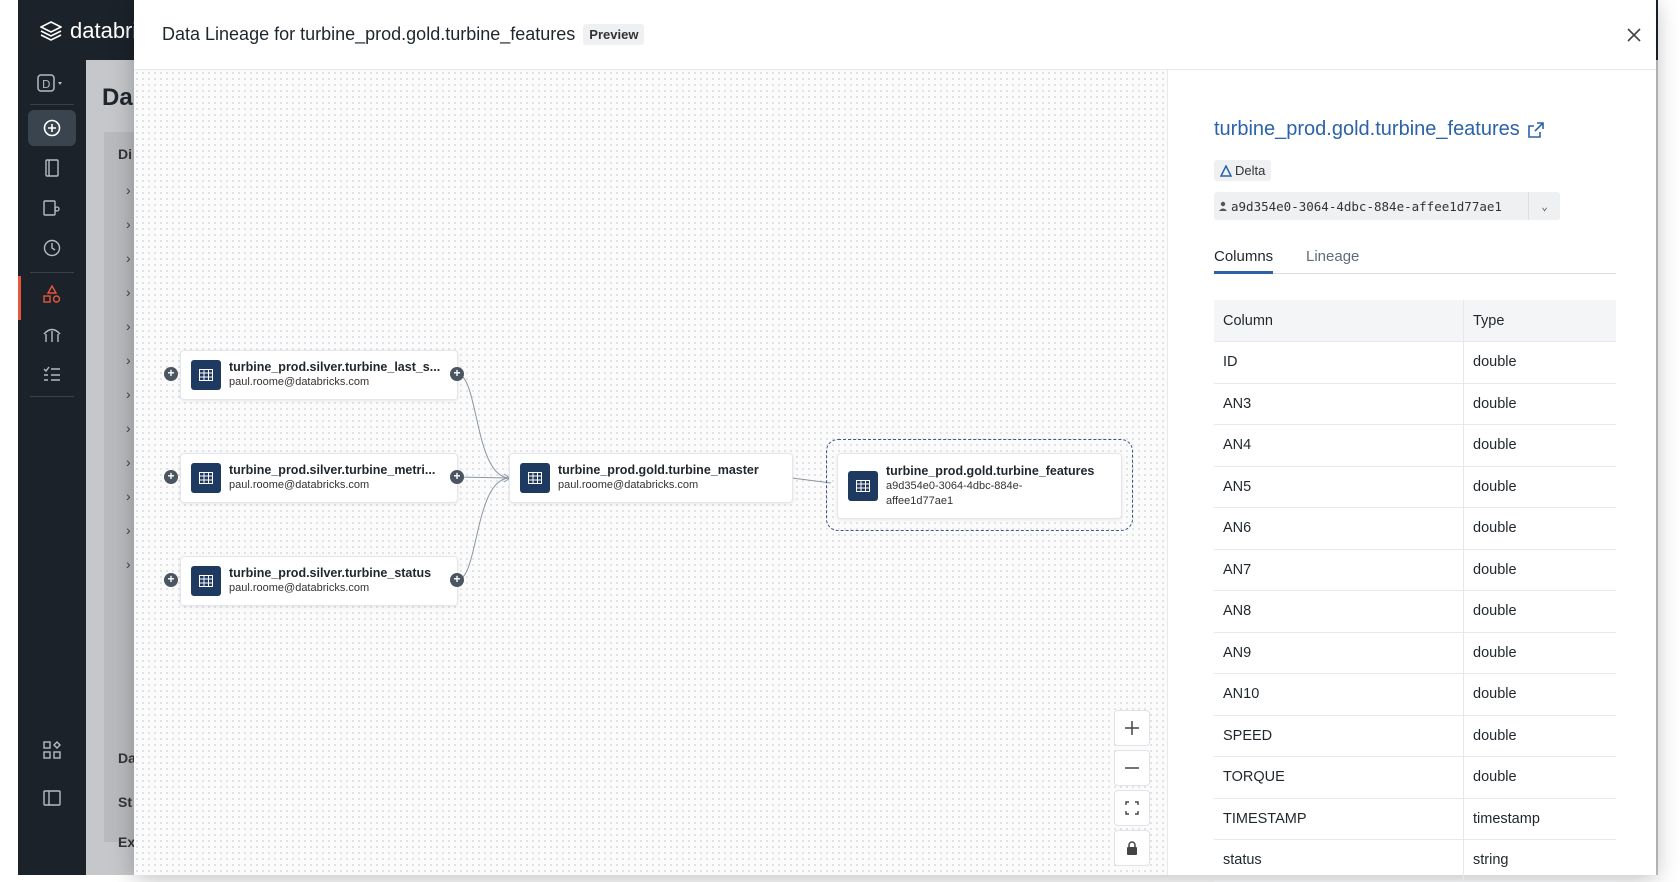  I want to click on format-badge: Delta, so click(1243, 170).